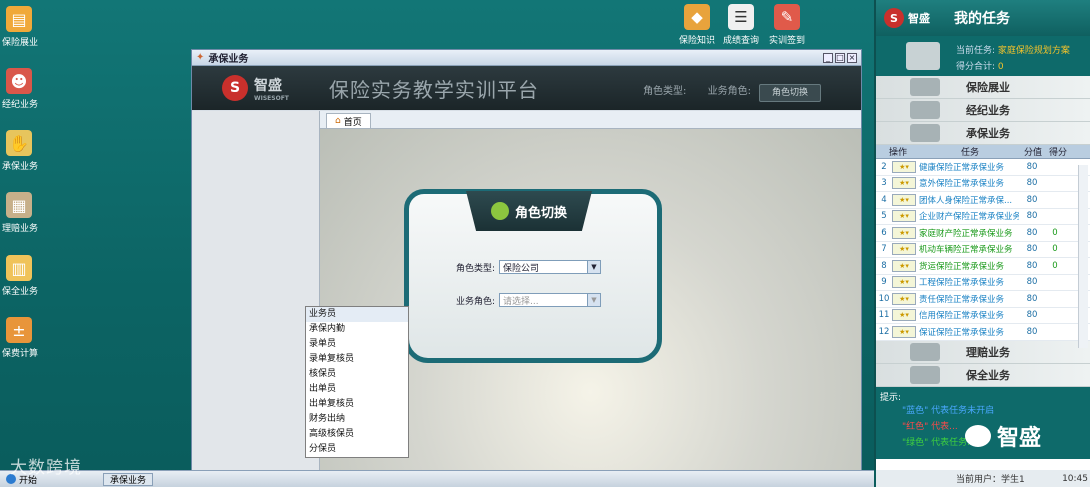 The width and height of the screenshot is (1090, 487). I want to click on task-row-name: 工程保险正常承保业务, so click(969, 282).